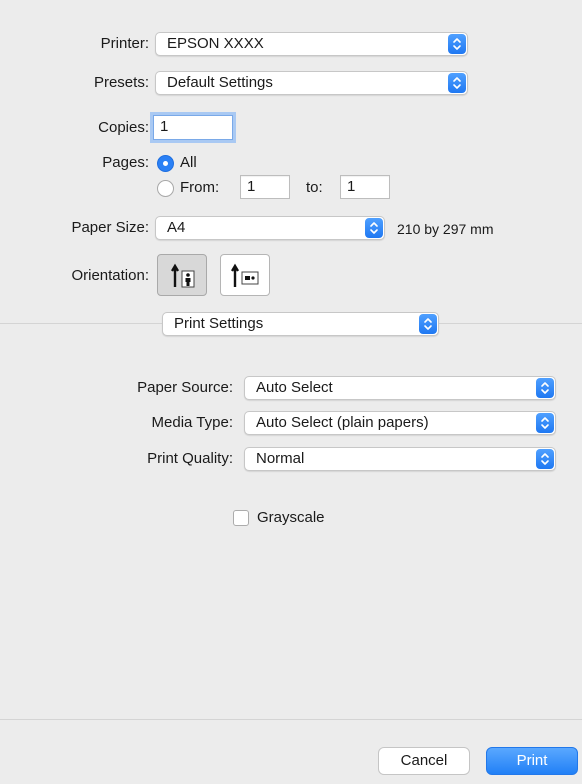 Image resolution: width=582 pixels, height=784 pixels. I want to click on print-quality-label: Print Quality:, so click(190, 458).